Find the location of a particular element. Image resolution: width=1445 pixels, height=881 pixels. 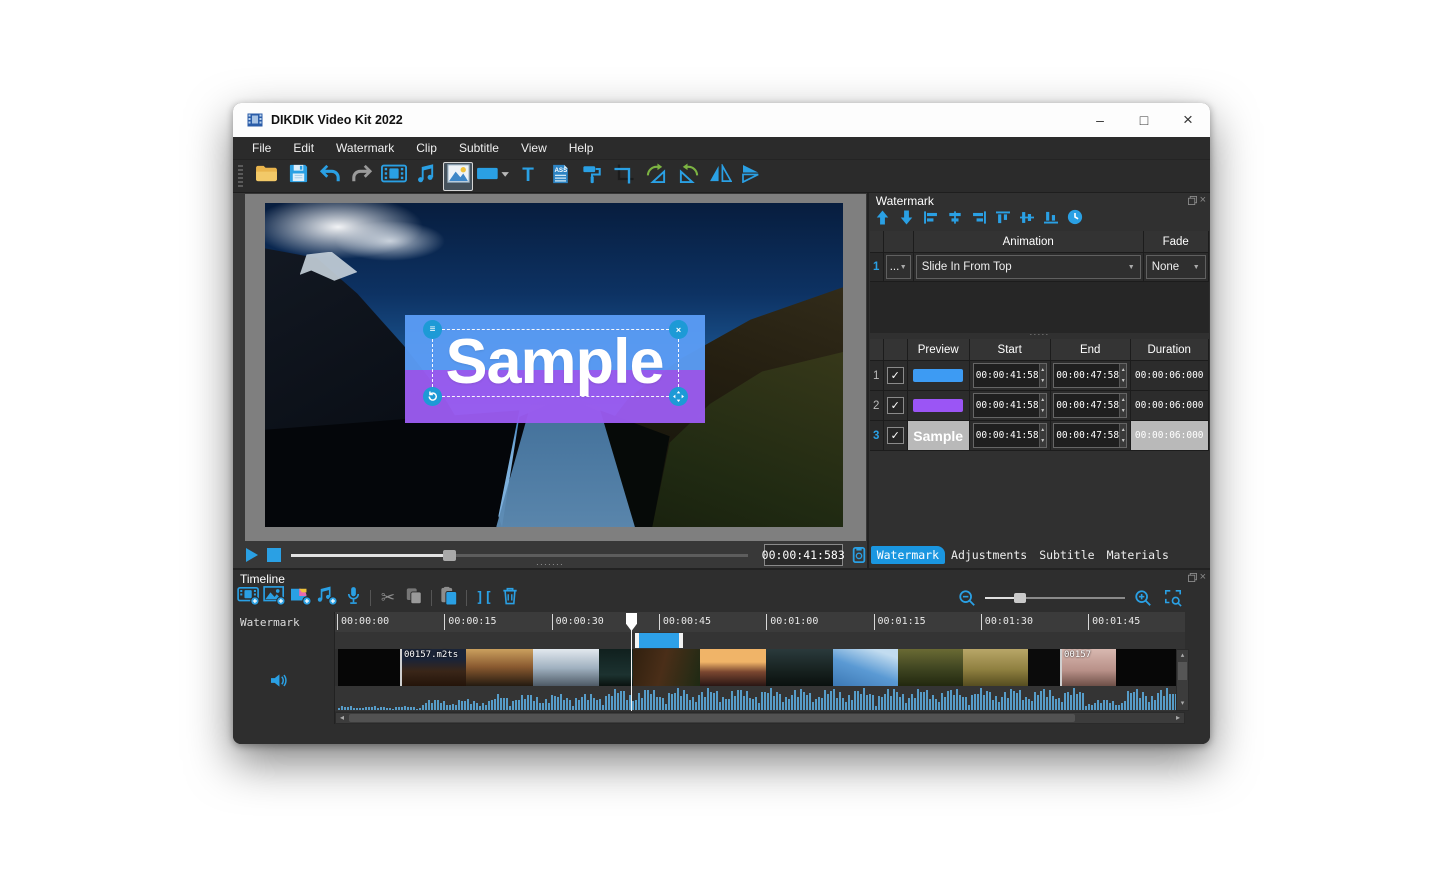

color-rect-button is located at coordinates (493, 176).